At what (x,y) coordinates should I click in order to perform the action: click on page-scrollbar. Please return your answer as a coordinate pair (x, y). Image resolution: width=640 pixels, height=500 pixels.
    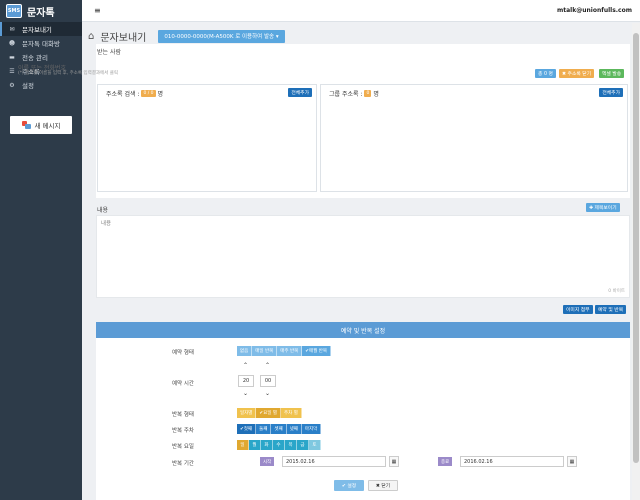
    Looking at the image, I should click on (636, 261).